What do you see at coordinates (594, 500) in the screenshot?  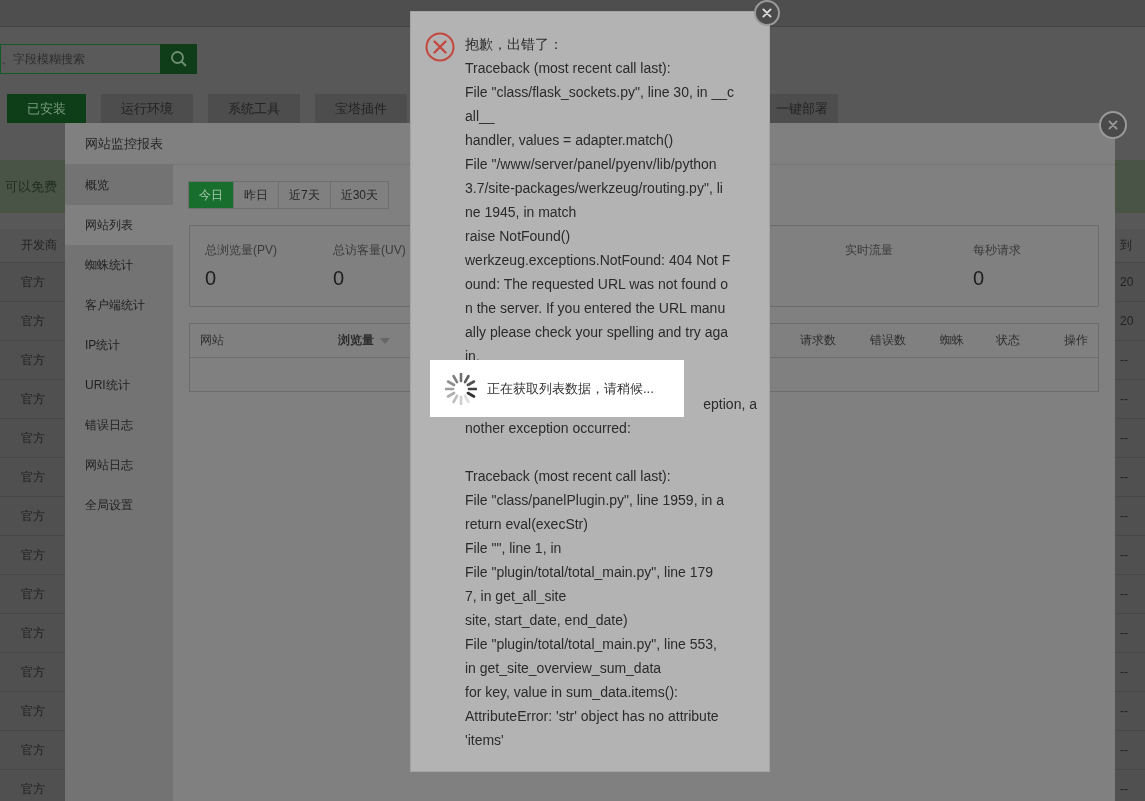 I see `error-text-line: File "class/panelPlugin.py", line 1959, in a` at bounding box center [594, 500].